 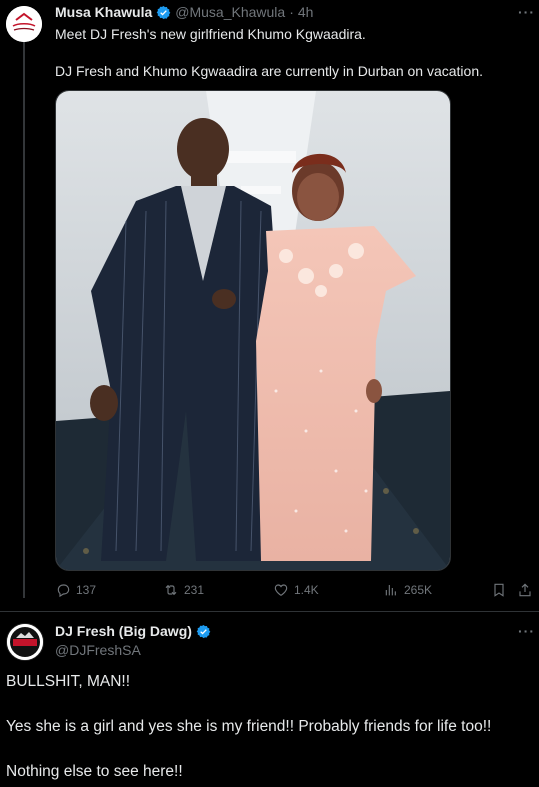 I want to click on views-button: 265K, so click(x=407, y=590).